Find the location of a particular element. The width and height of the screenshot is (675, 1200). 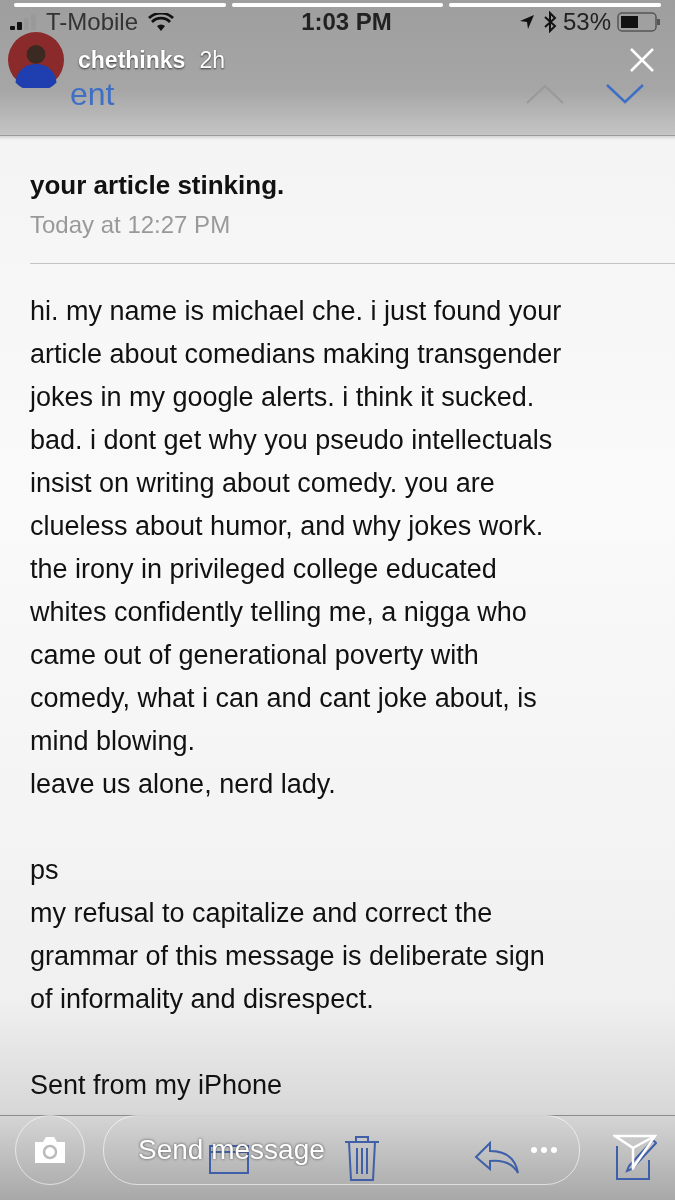

story-age: 2h is located at coordinates (212, 60).